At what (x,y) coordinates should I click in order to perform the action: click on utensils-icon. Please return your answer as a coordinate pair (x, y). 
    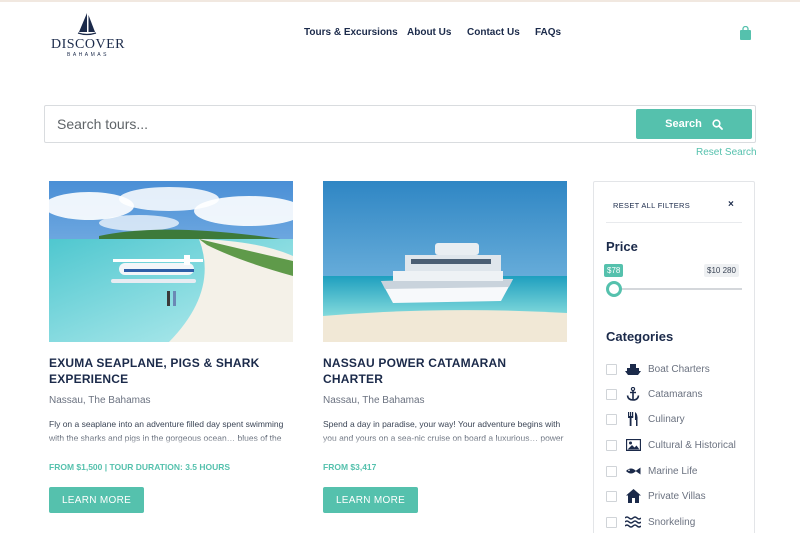
    Looking at the image, I should click on (633, 419).